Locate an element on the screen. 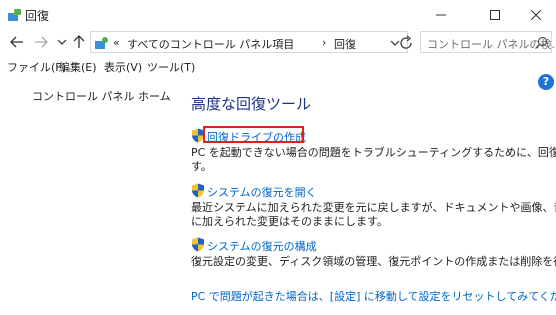 The width and height of the screenshot is (556, 315). minimize-button is located at coordinates (441, 15).